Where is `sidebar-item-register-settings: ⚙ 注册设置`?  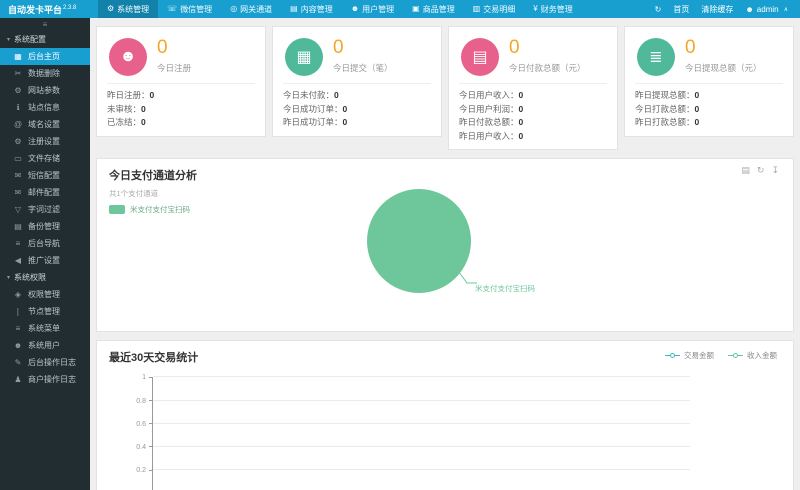
sidebar-item-register-settings: ⚙ 注册设置 is located at coordinates (45, 141).